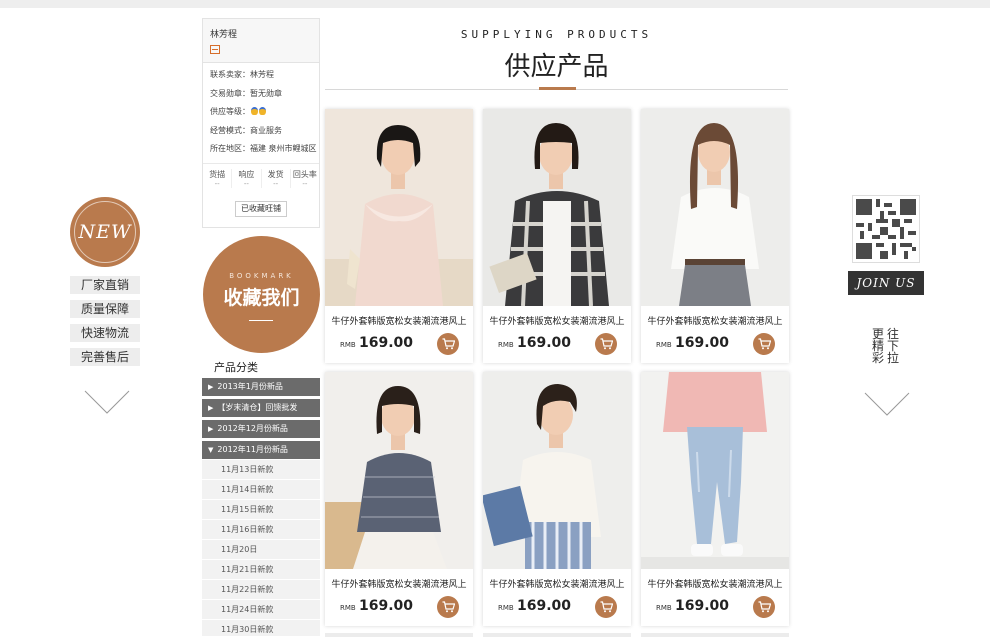 Image resolution: width=990 pixels, height=640 pixels. Describe the element at coordinates (557, 88) in the screenshot. I see `title-accent` at that location.